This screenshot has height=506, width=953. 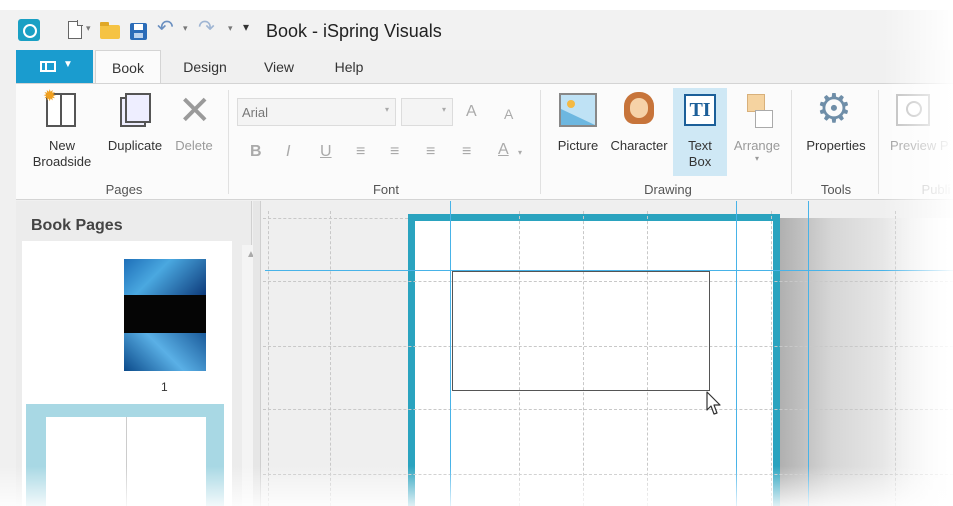 What do you see at coordinates (668, 189) in the screenshot?
I see `group-label-drawing: Drawing` at bounding box center [668, 189].